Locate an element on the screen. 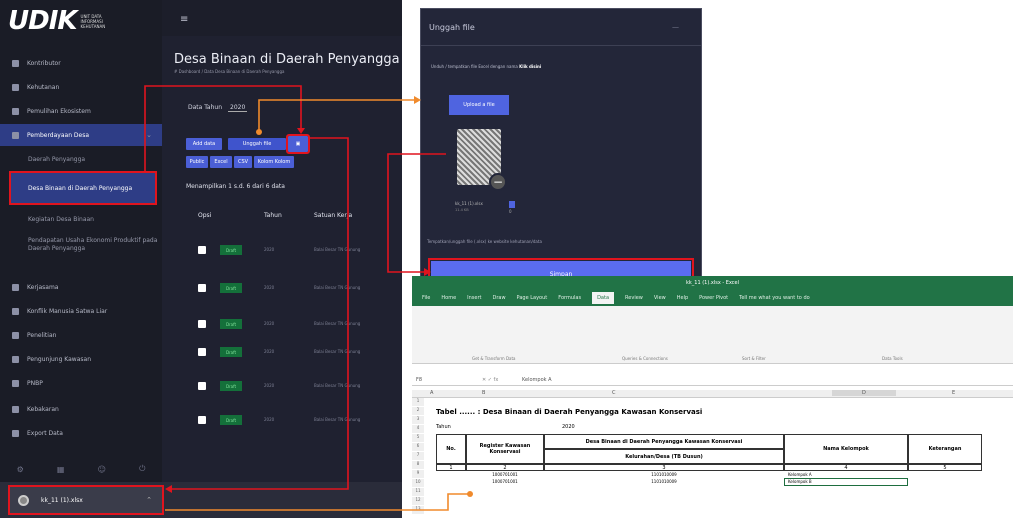 This screenshot has width=1013, height=518. sidebar-item-kehutanan: Kehutanan is located at coordinates (81, 87).